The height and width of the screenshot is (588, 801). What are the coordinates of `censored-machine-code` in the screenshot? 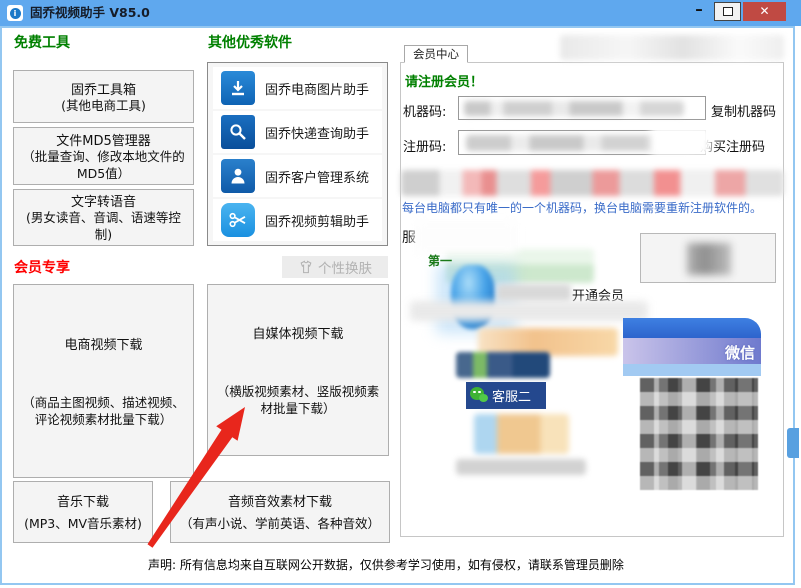 It's located at (574, 108).